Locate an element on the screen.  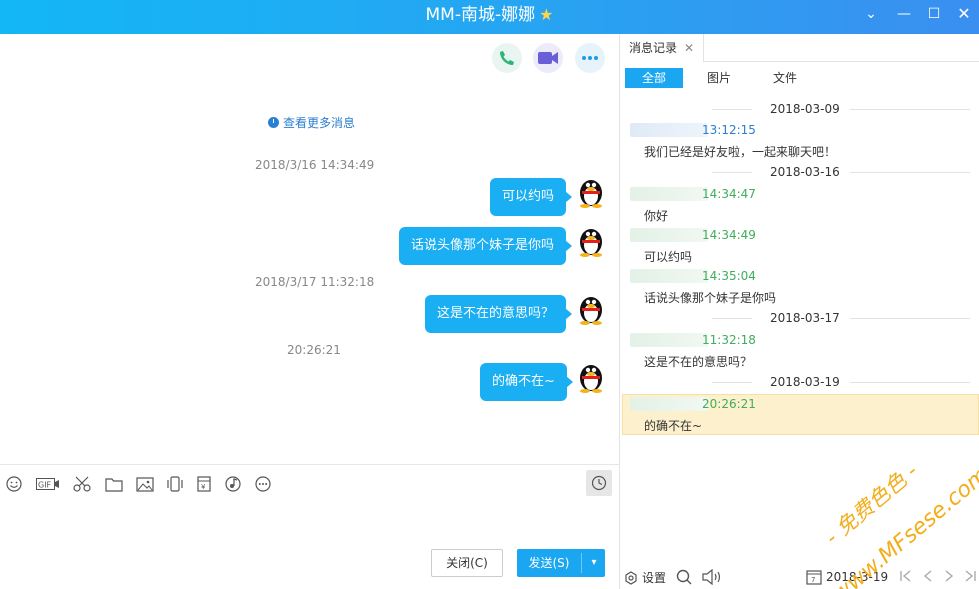
message-input-area: GIF ¥ 关闭(C) 发送(S) ▾ is located at coordinates (309, 526).